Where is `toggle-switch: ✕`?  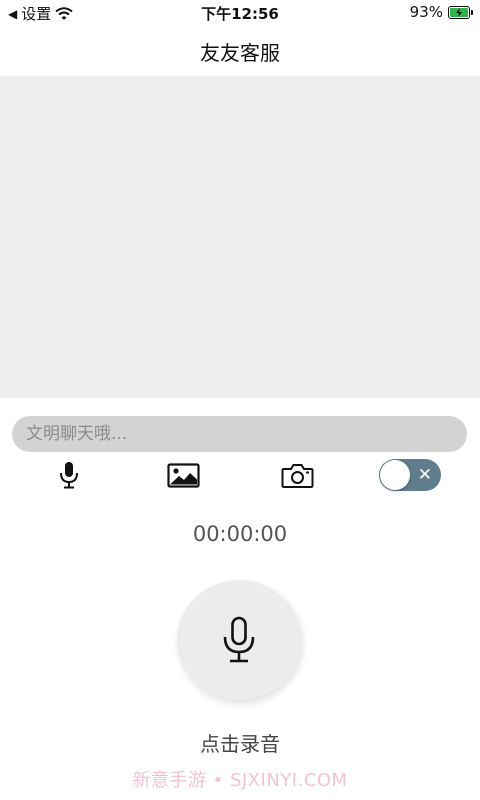 toggle-switch: ✕ is located at coordinates (410, 475).